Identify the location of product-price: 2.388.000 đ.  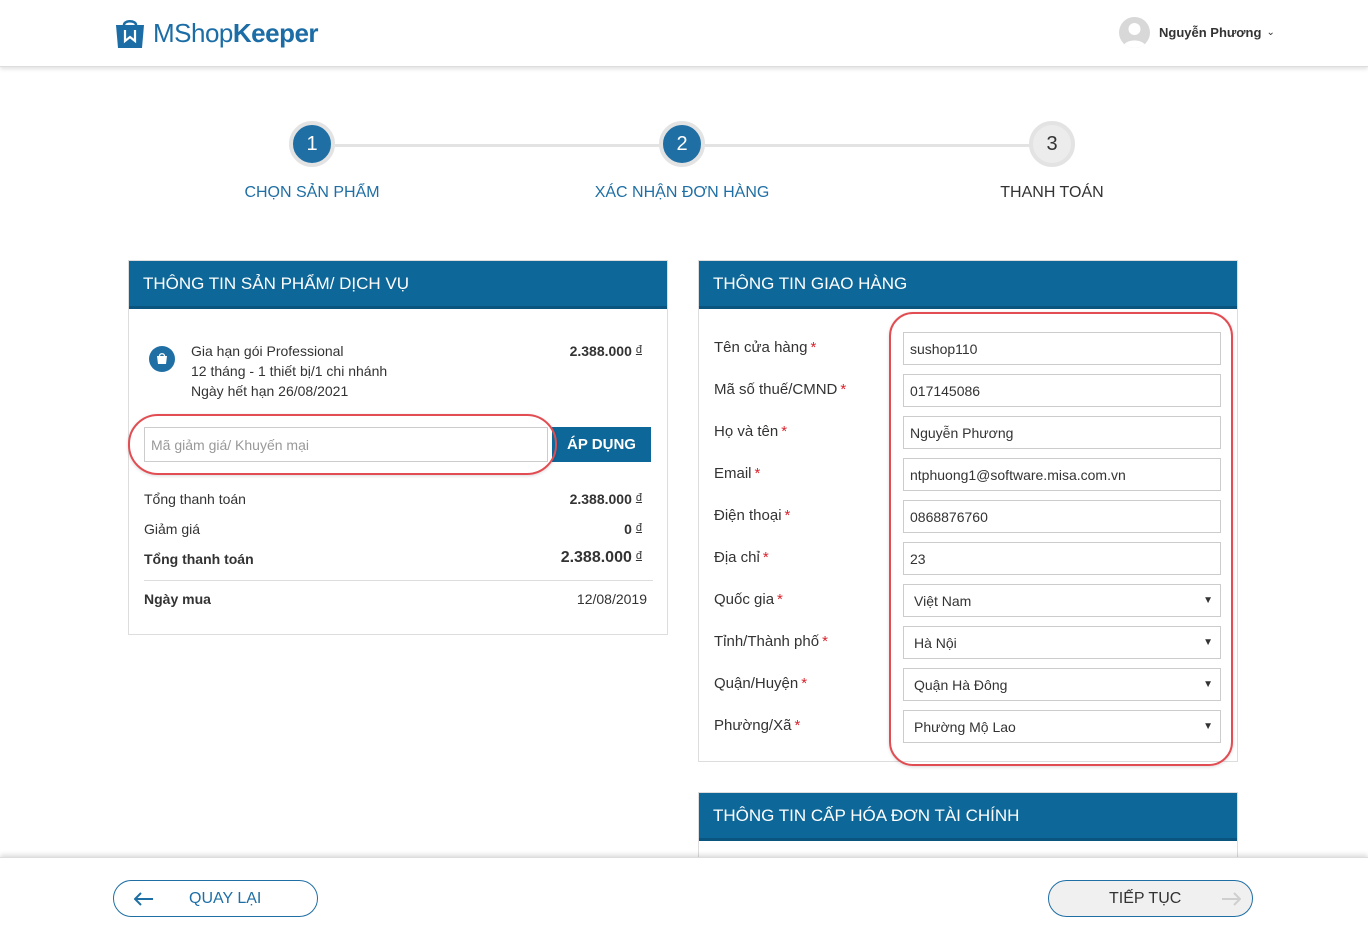
(605, 351).